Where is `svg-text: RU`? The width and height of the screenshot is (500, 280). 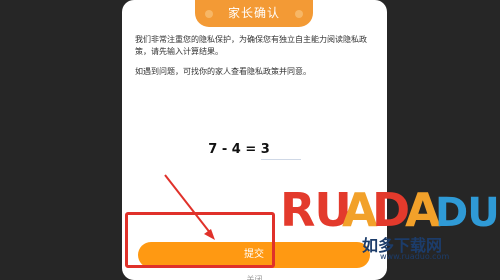
svg-text: RU is located at coordinates (315, 209).